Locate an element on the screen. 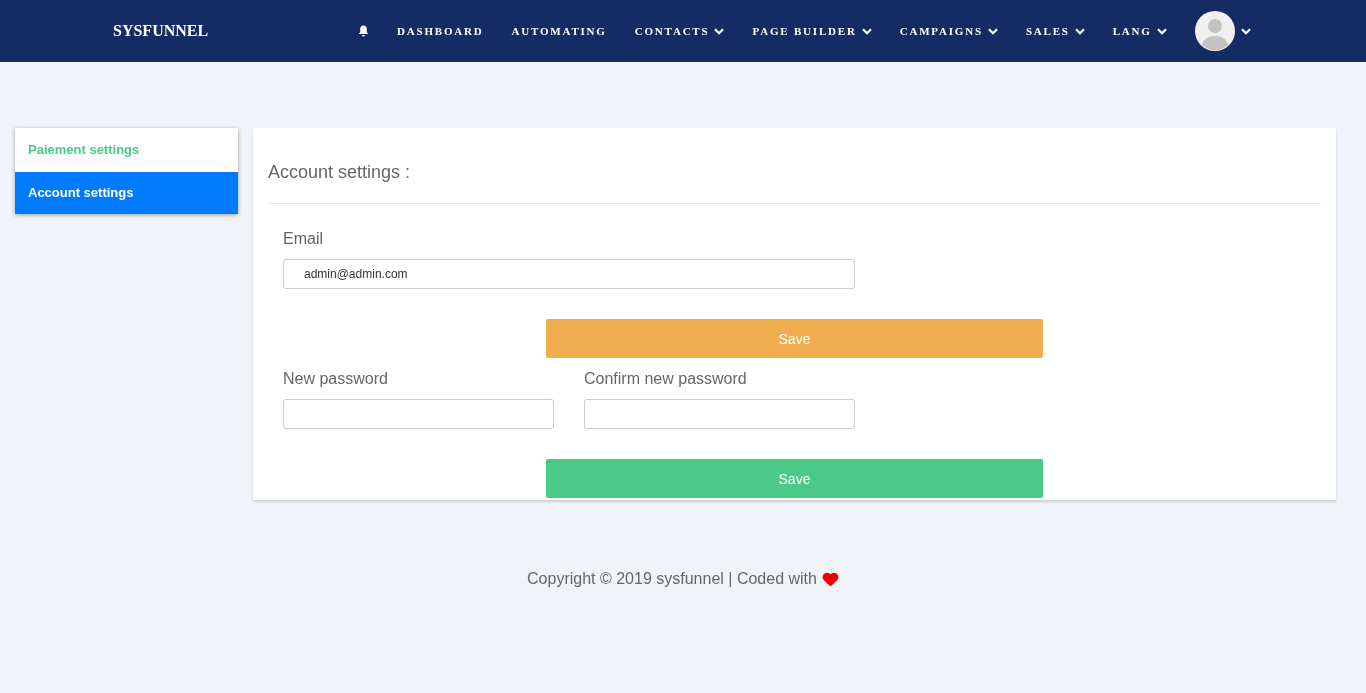 This screenshot has width=1366, height=693. avatar-icon is located at coordinates (1214, 31).